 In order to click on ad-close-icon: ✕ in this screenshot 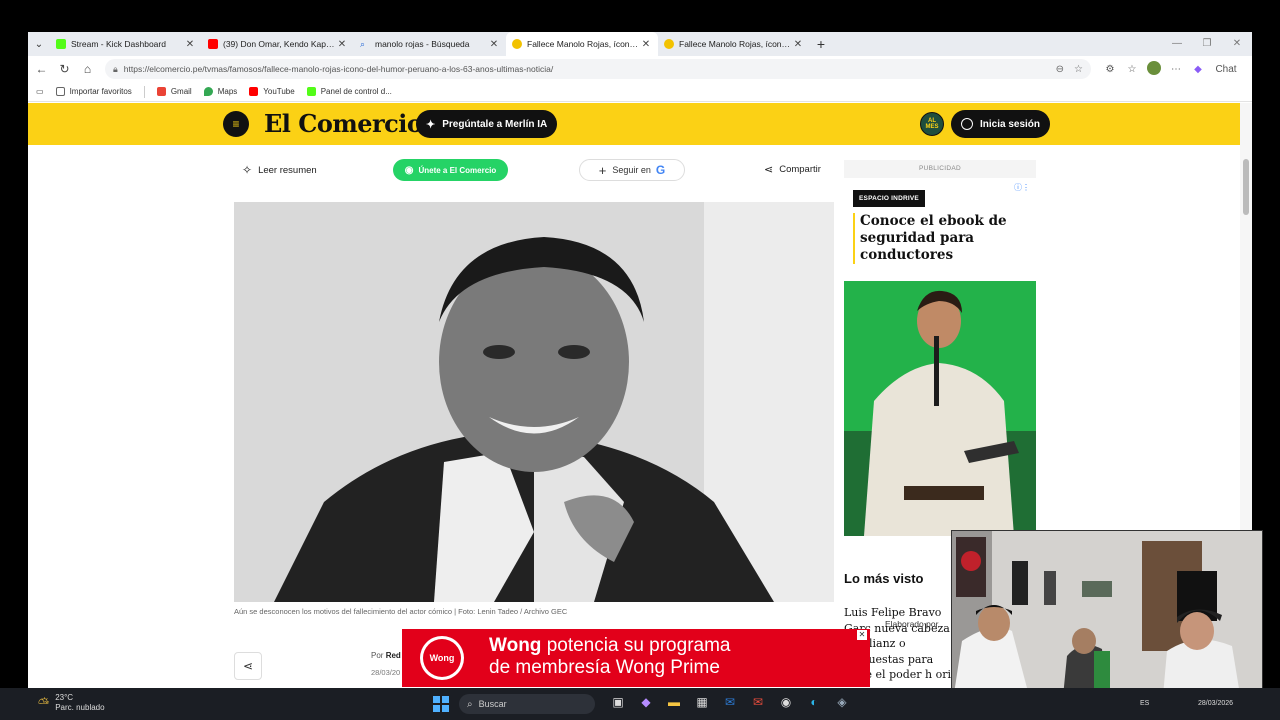, I will do `click(862, 635)`.